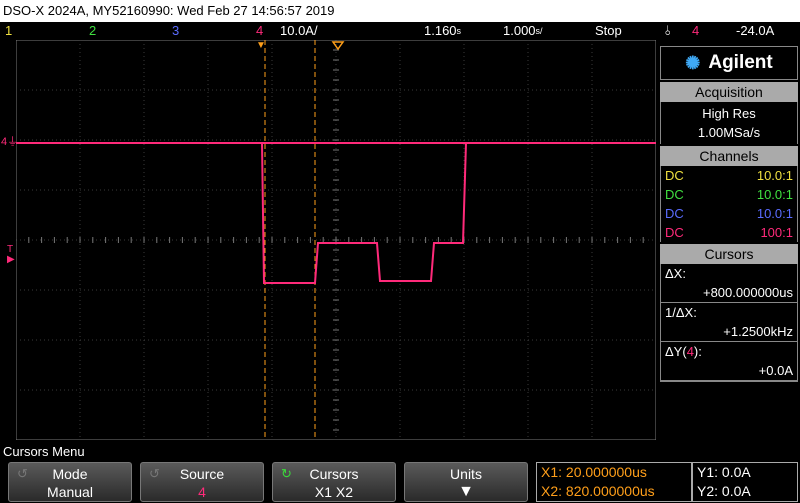 The height and width of the screenshot is (503, 800). I want to click on trigger-level-marker: T ▶, so click(11, 255).